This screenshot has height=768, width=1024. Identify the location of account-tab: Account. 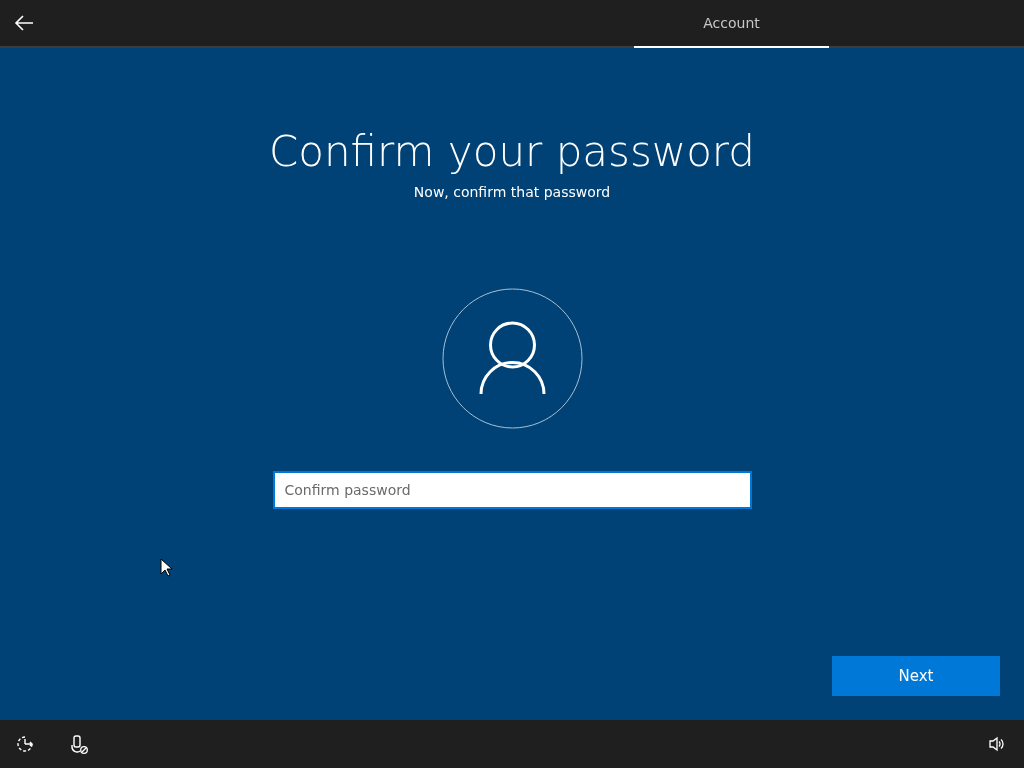
(731, 24).